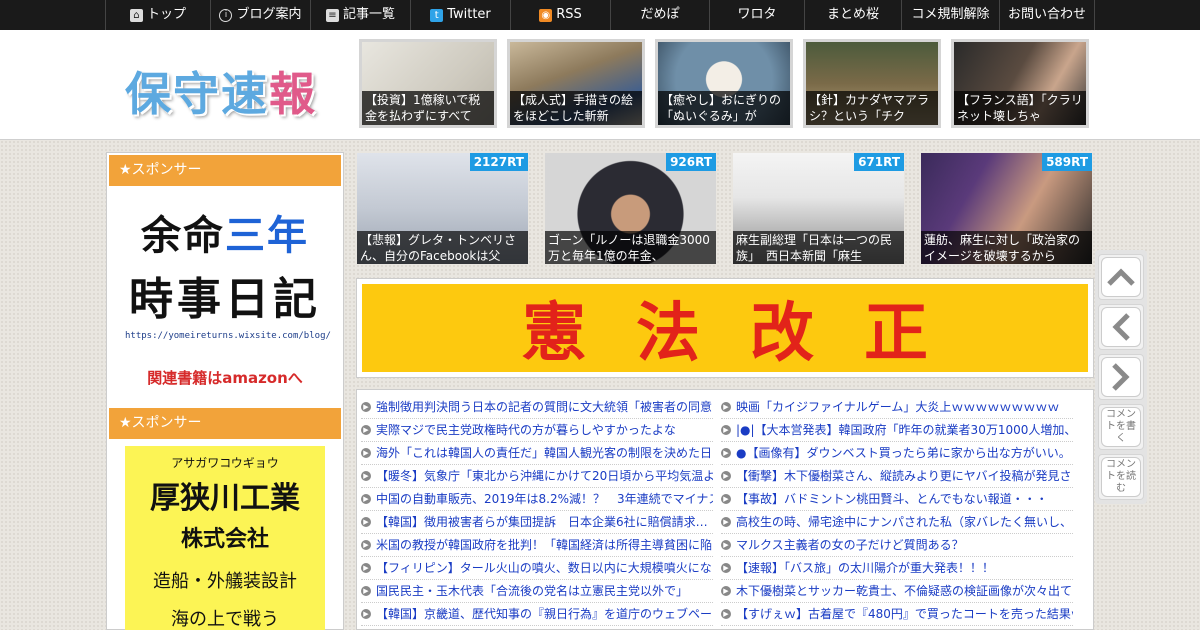 The height and width of the screenshot is (630, 1200). What do you see at coordinates (897, 522) in the screenshot?
I see `list-item: ▶ 高校生の時、帰宅途中にナンパされた私（家バレたく無いし、` at bounding box center [897, 522].